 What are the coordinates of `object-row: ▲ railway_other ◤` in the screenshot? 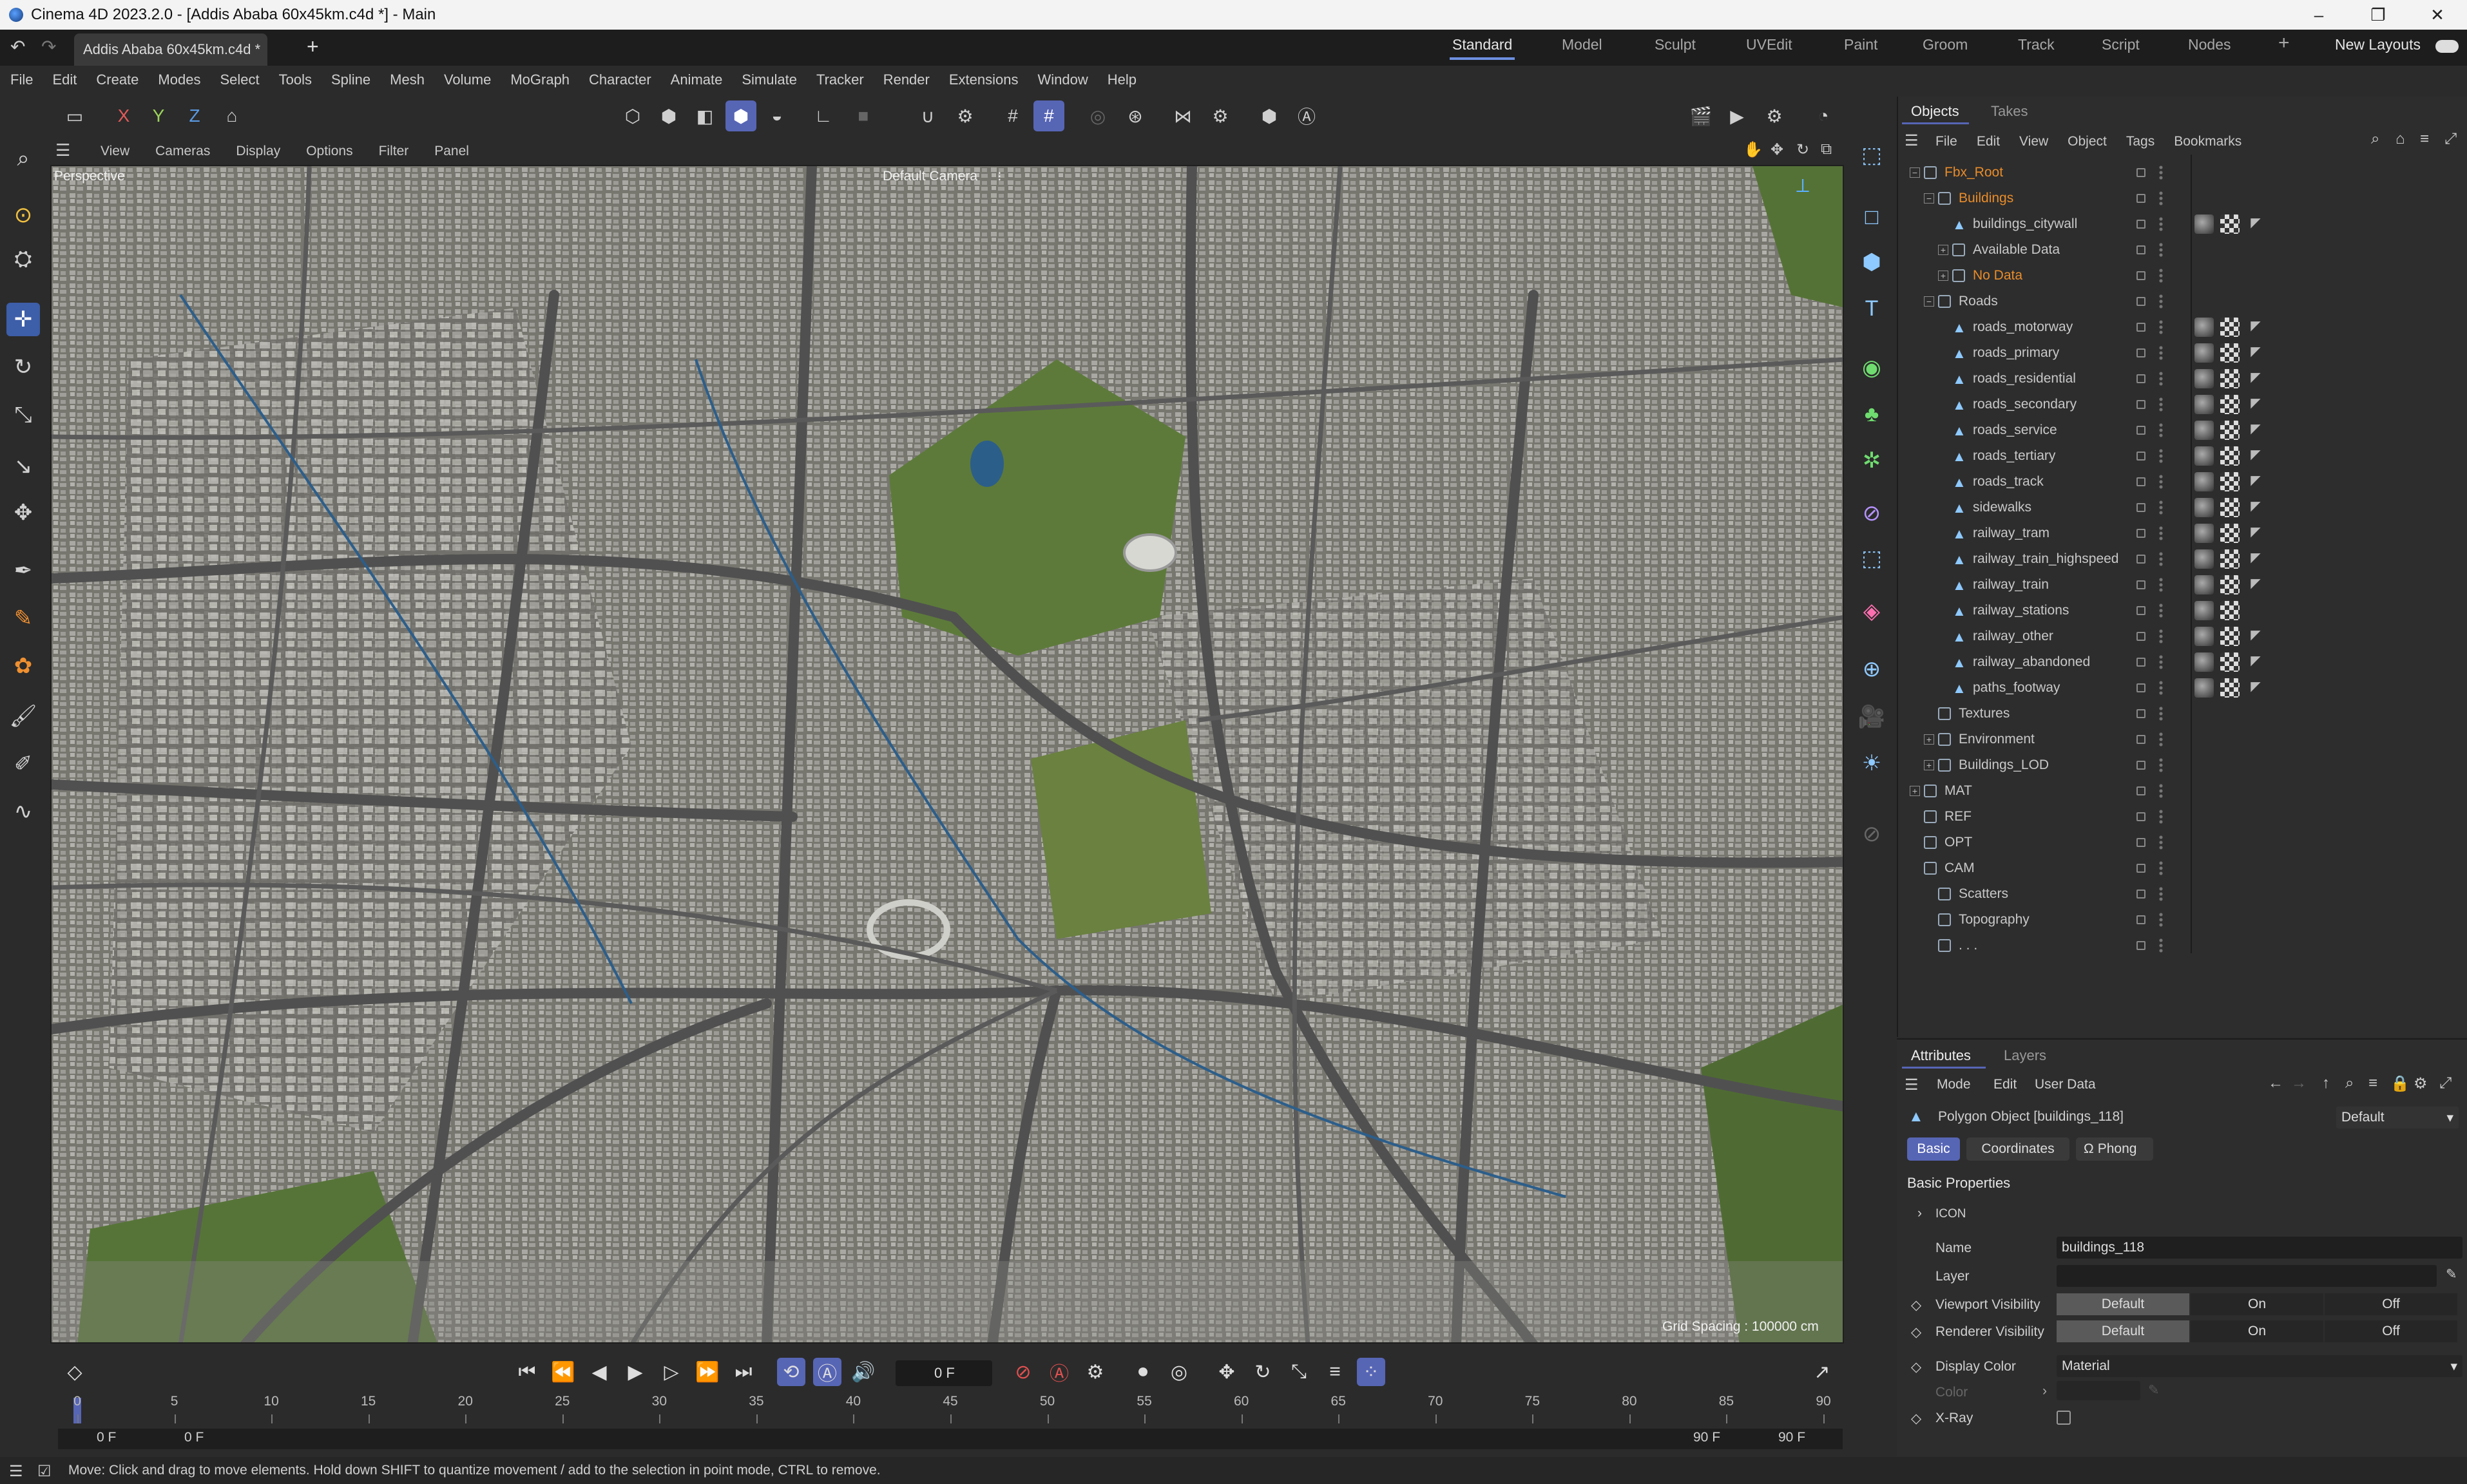 It's located at (2182, 636).